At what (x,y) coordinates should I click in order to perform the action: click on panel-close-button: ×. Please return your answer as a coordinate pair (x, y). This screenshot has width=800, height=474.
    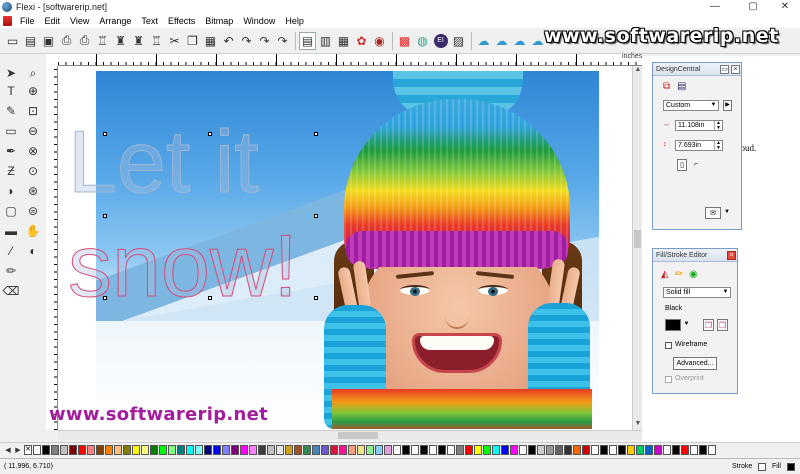
    Looking at the image, I should click on (735, 69).